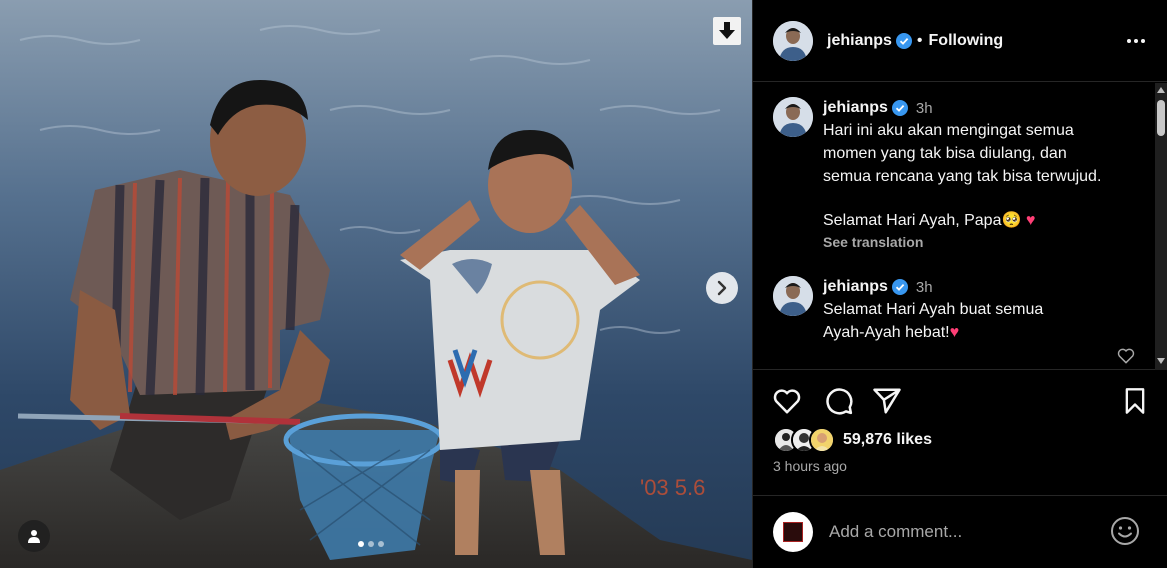  What do you see at coordinates (810, 466) in the screenshot?
I see `post-timestamp: 3 hours ago` at bounding box center [810, 466].